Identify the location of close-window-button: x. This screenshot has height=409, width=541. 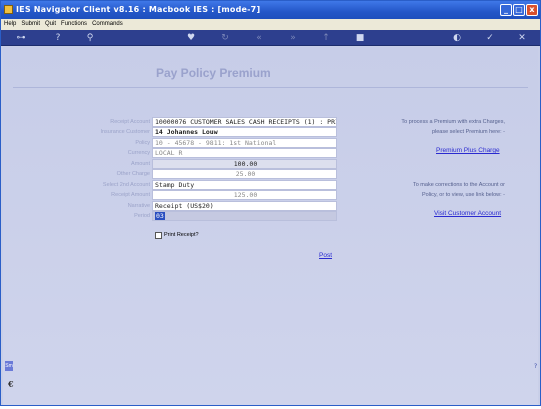
(532, 10).